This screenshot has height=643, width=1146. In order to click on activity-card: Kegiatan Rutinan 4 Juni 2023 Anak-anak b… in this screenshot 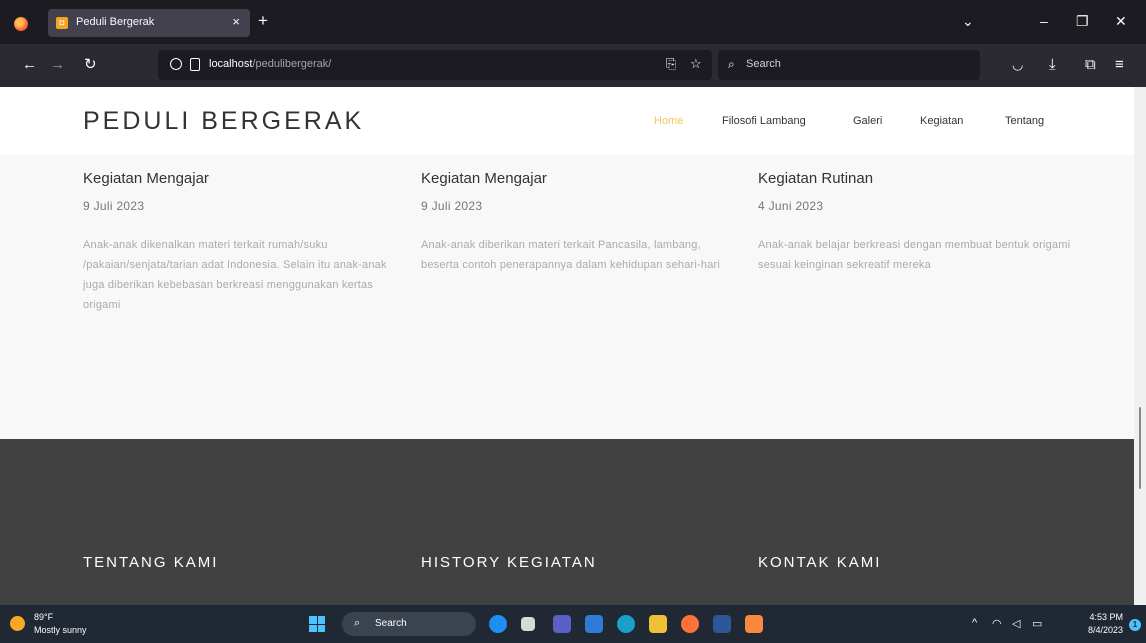, I will do `click(918, 222)`.